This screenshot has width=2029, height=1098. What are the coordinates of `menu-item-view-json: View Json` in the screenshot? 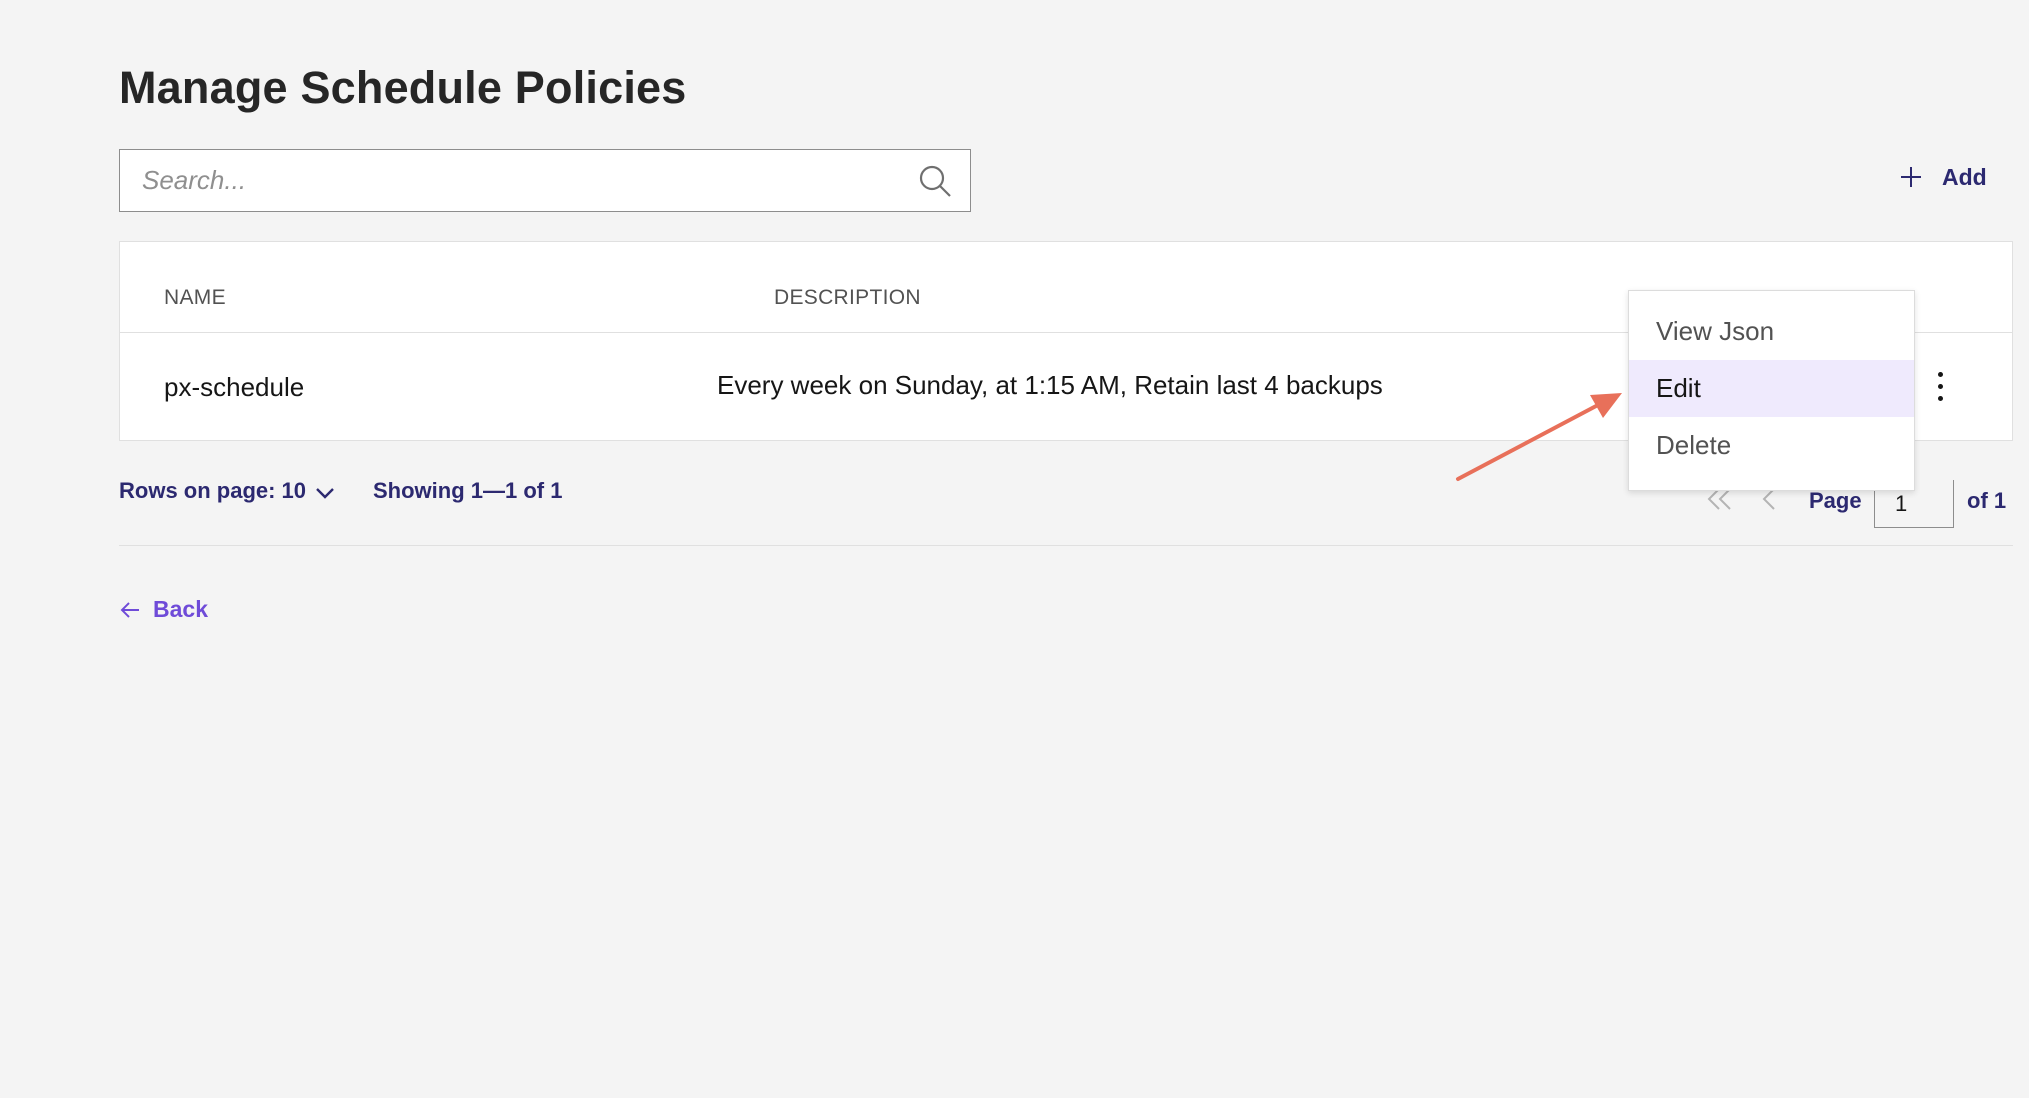 It's located at (1771, 331).